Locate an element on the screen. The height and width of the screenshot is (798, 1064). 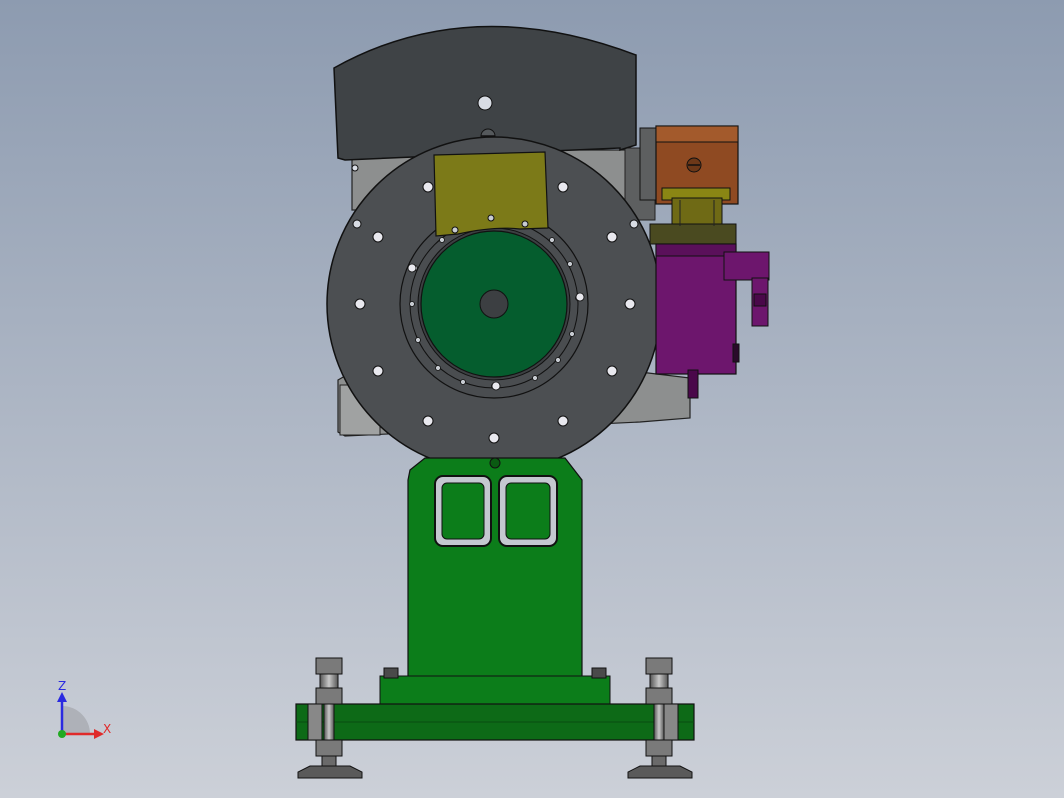
z-axis-label: Z is located at coordinates (62, 686).